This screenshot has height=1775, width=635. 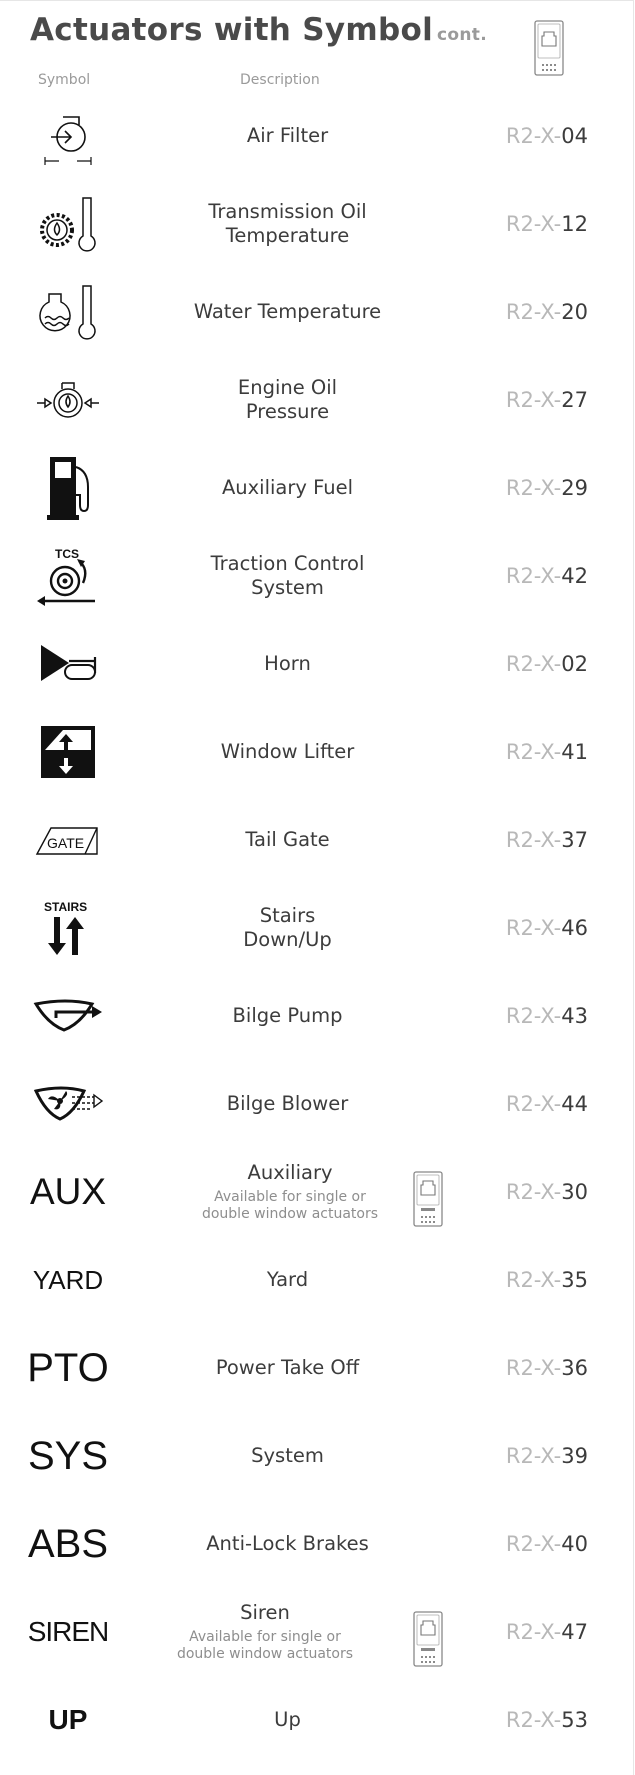 I want to click on bilge-blower-icon, so click(x=68, y=1104).